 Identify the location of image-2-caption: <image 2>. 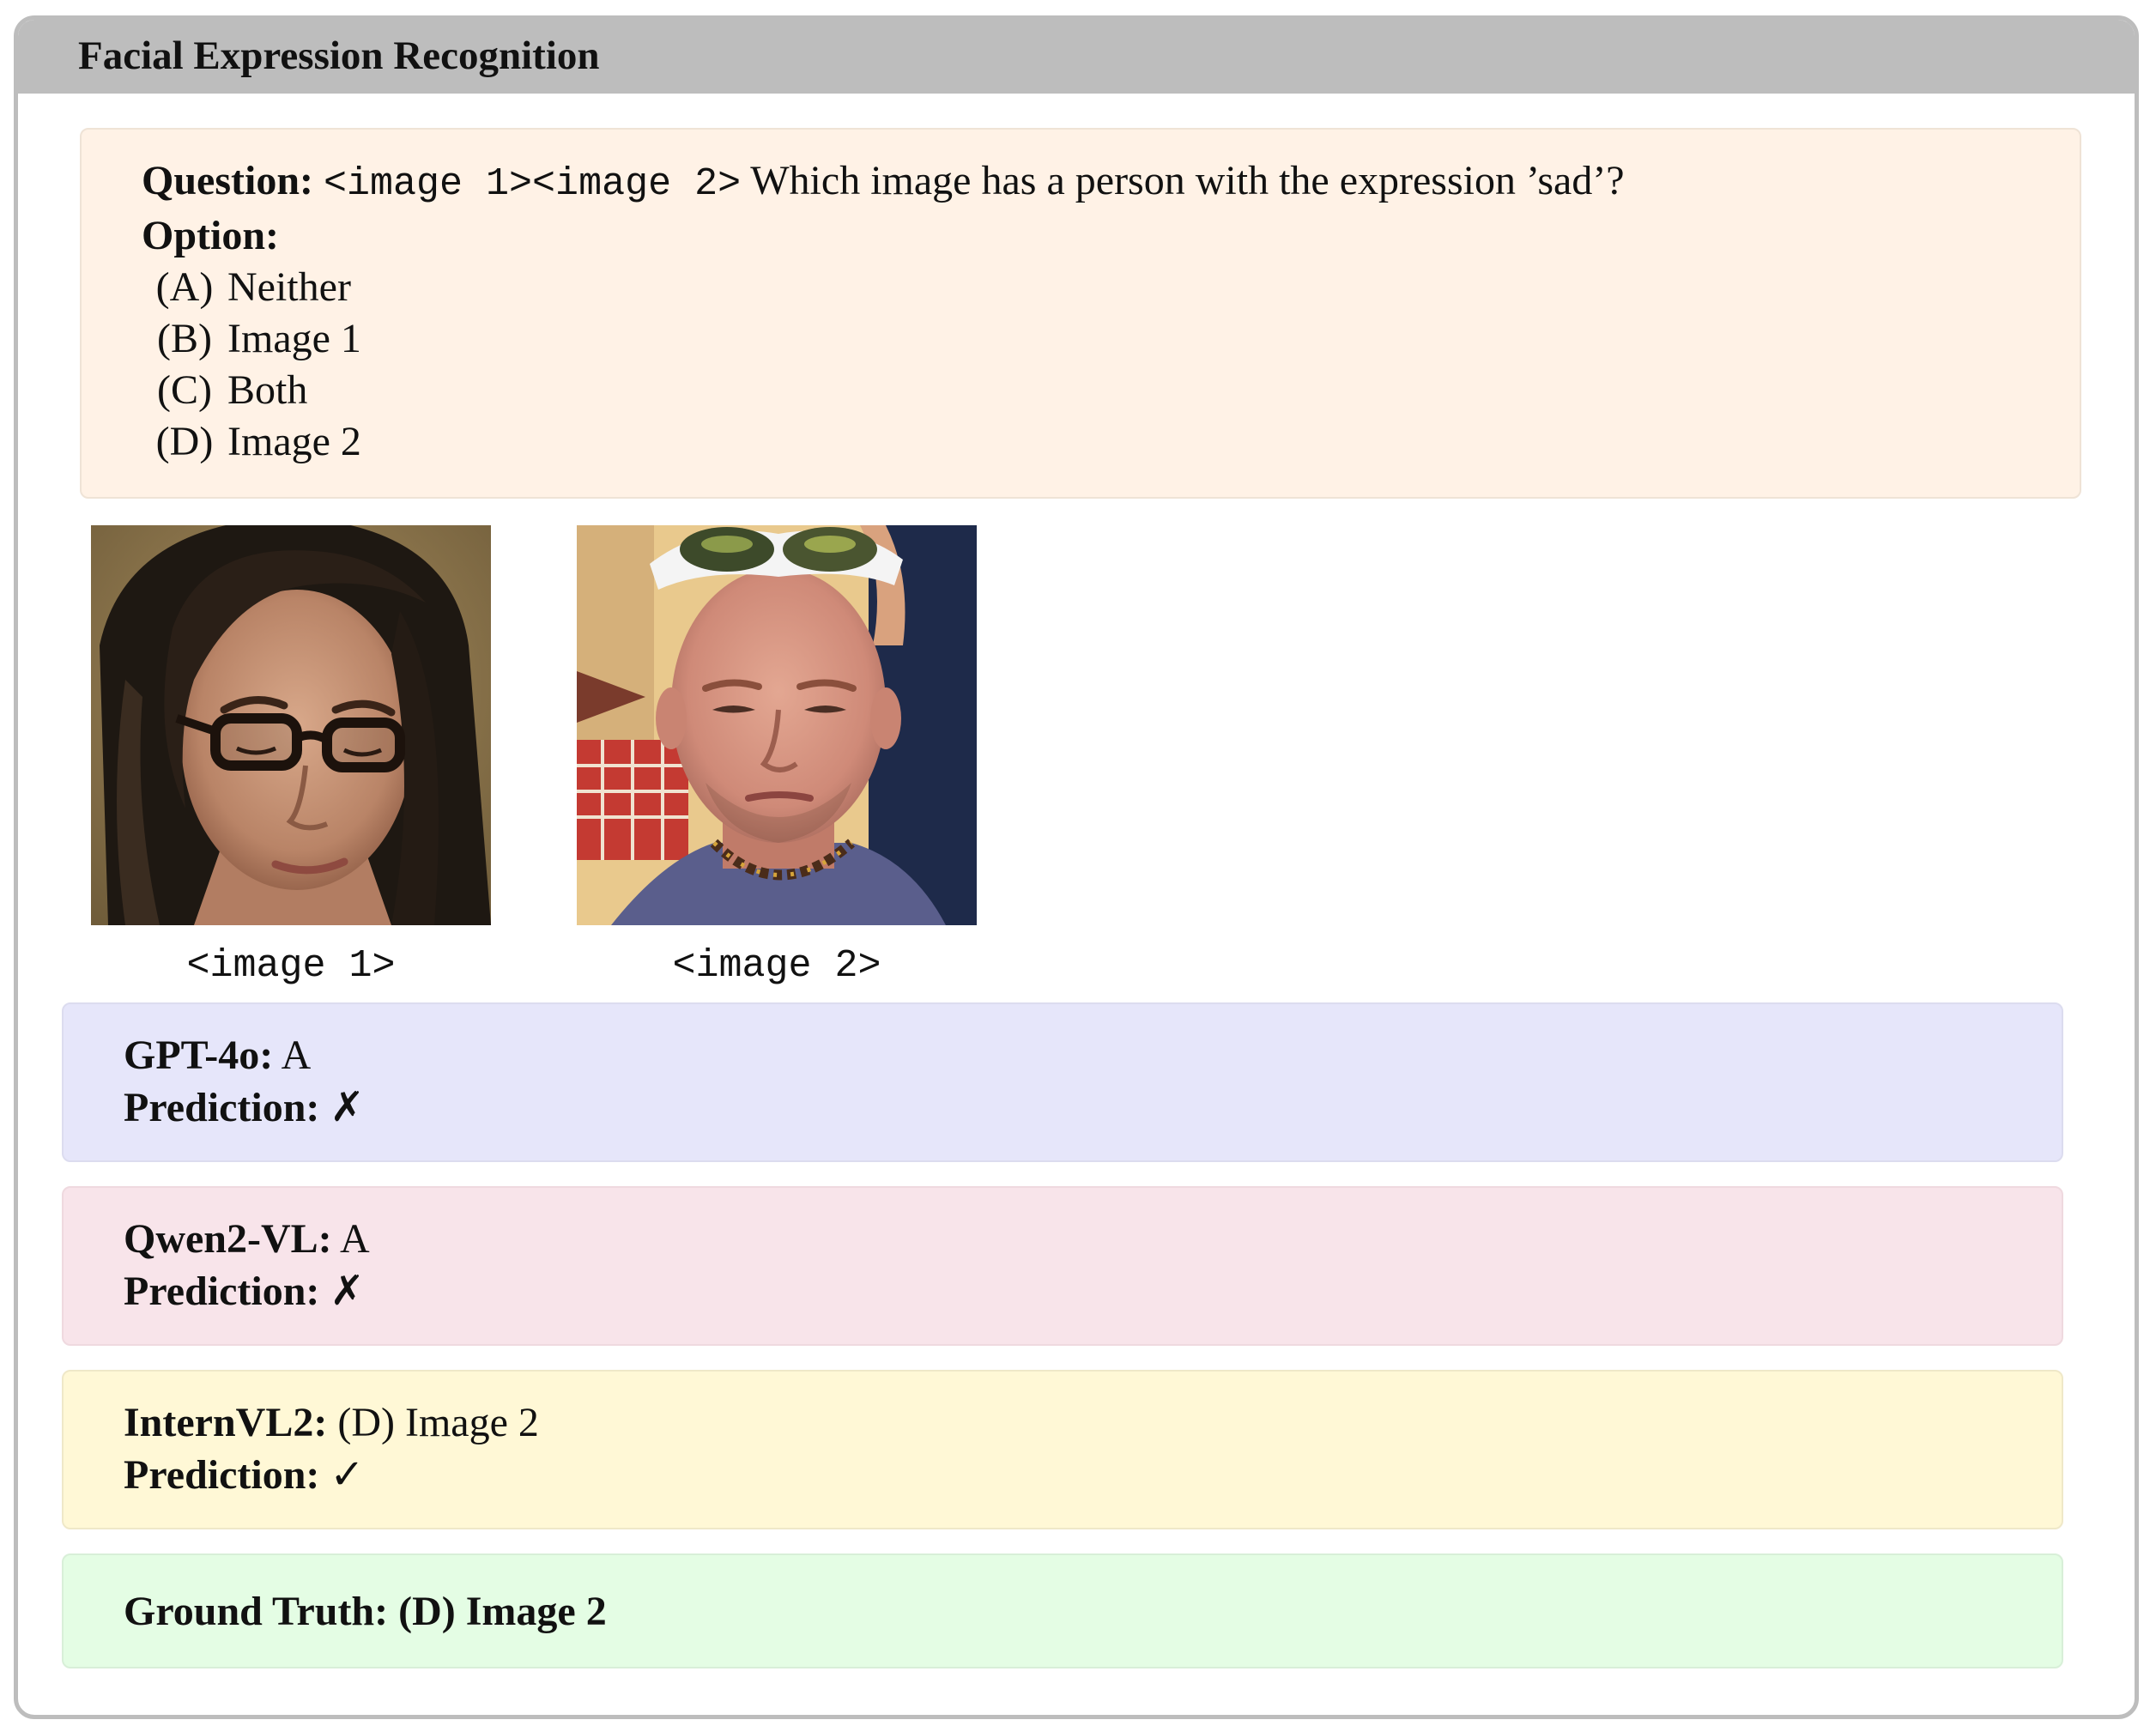
(776, 966).